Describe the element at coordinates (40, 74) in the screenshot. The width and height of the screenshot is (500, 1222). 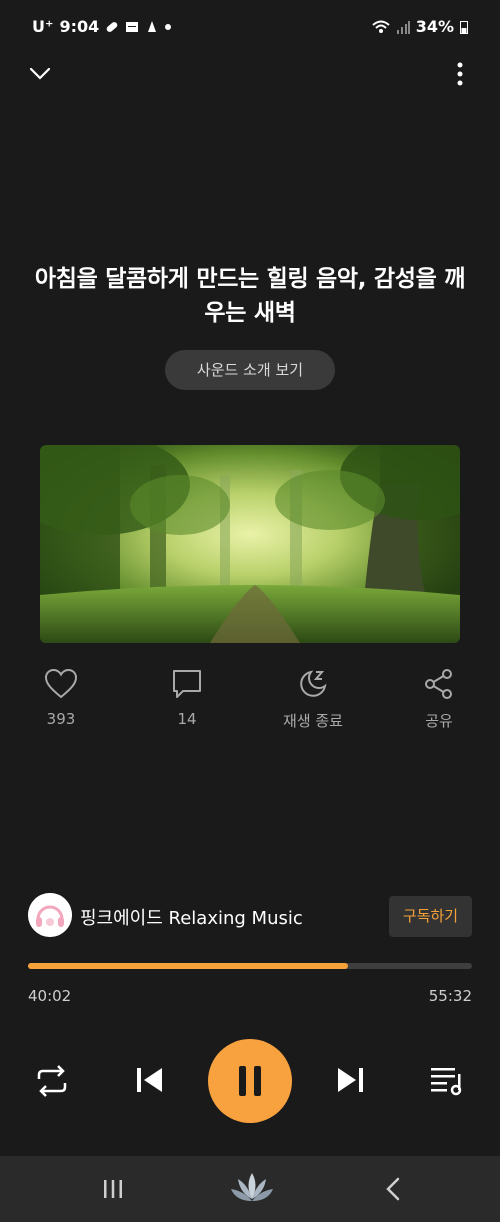
I see `chevron-down-icon` at that location.